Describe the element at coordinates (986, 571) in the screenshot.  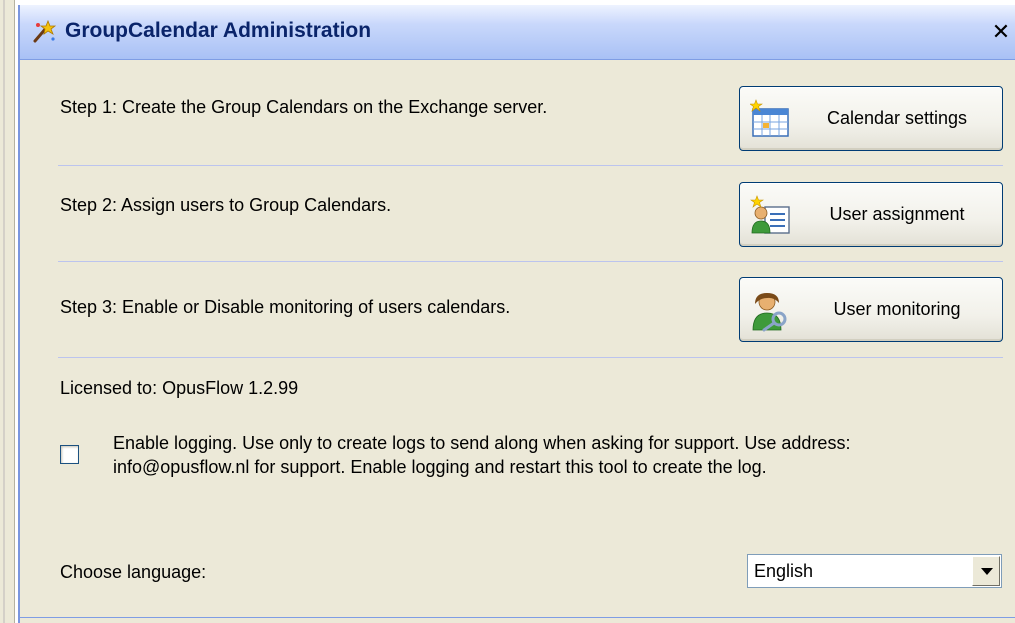
I see `dropdown-arrow-icon` at that location.